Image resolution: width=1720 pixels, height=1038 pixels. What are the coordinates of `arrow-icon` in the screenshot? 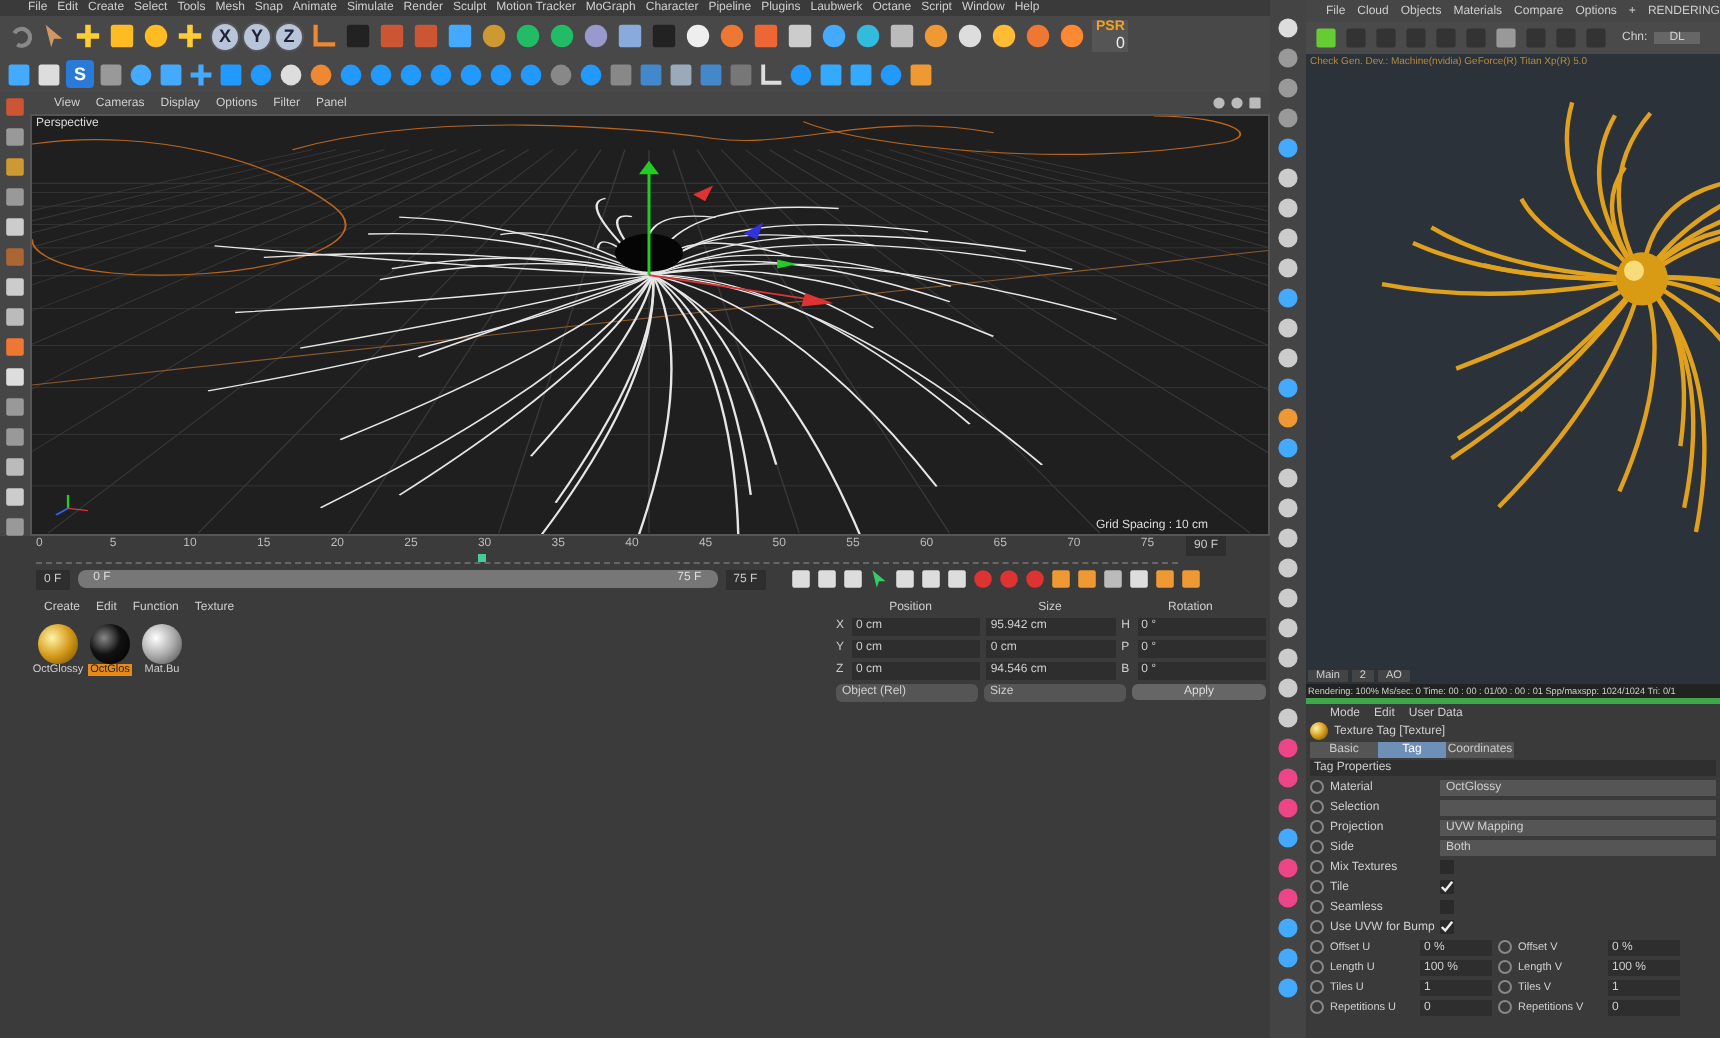 It's located at (54, 36).